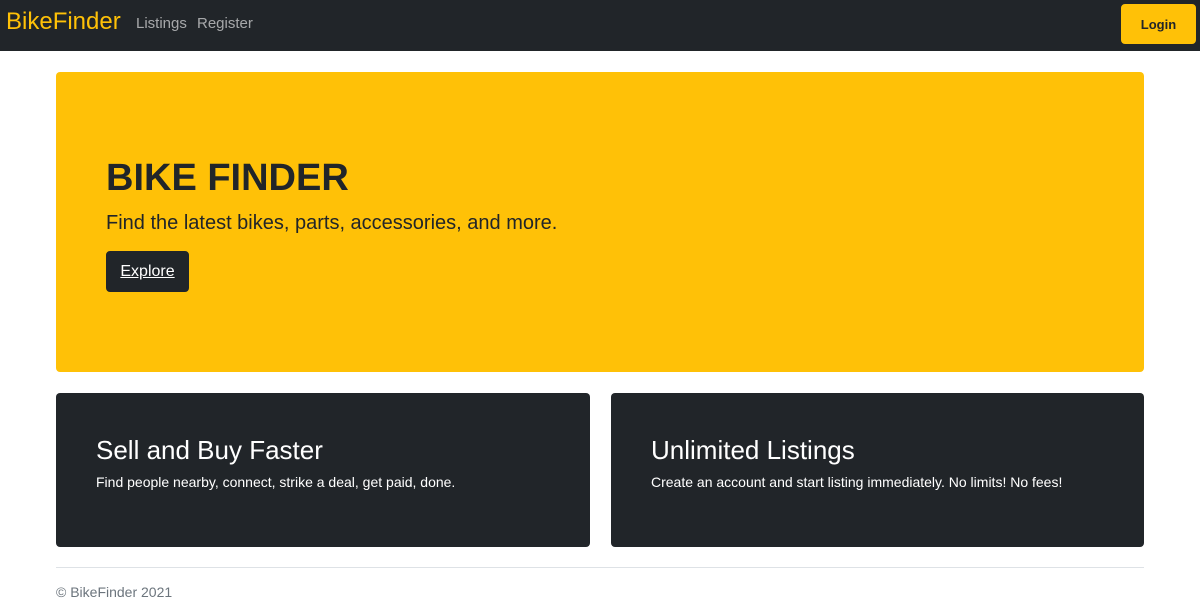 The width and height of the screenshot is (1200, 607). What do you see at coordinates (600, 25) in the screenshot?
I see `navbar: BikeFinder Listings Register Login` at bounding box center [600, 25].